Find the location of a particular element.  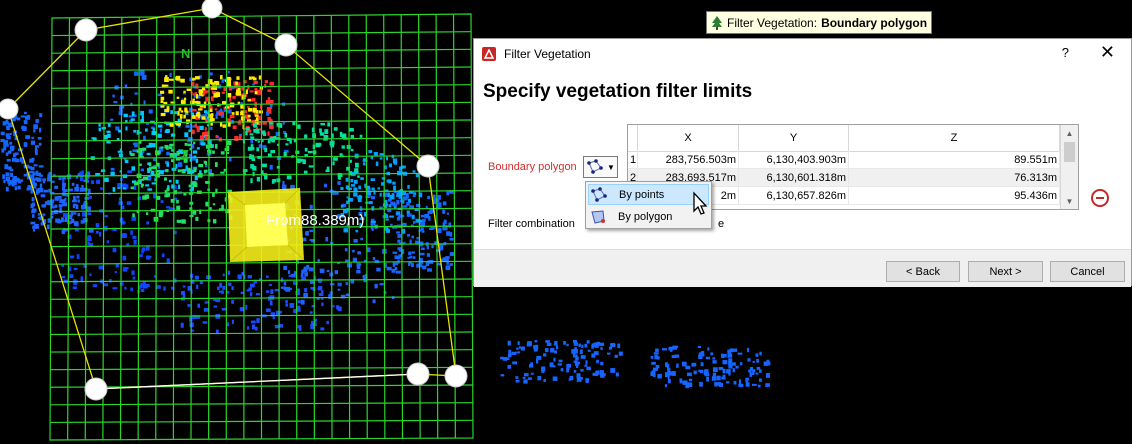

tree-icon is located at coordinates (717, 22).